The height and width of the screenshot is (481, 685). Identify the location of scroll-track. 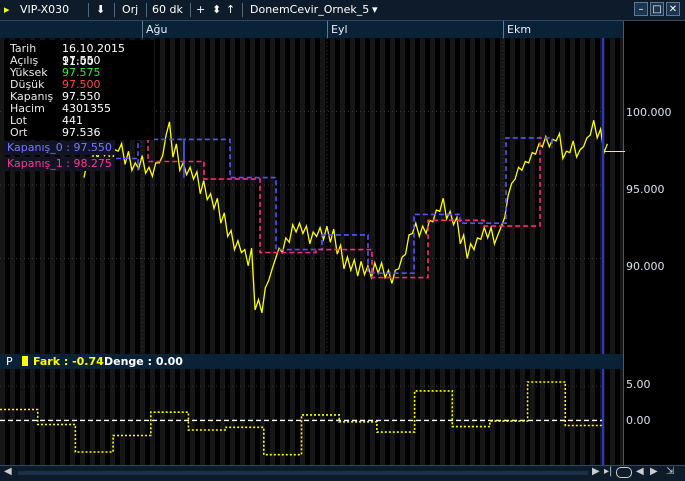
(303, 473).